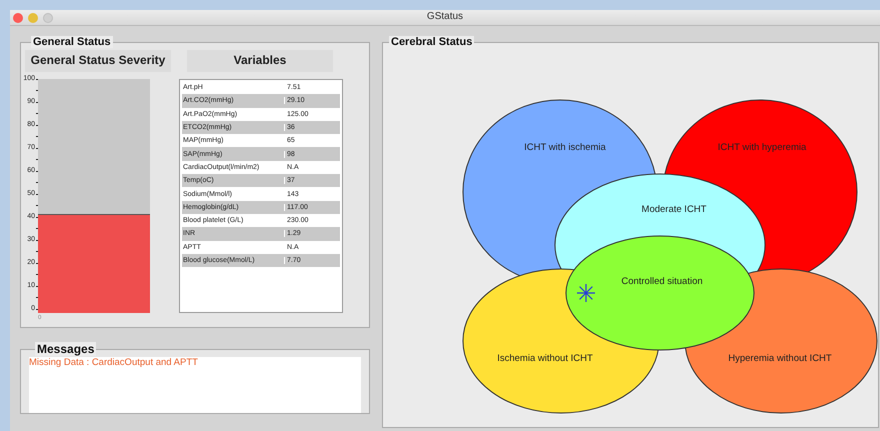 This screenshot has width=880, height=431. I want to click on message-text: Missing Data : CardiacOutput and APTT, so click(114, 362).